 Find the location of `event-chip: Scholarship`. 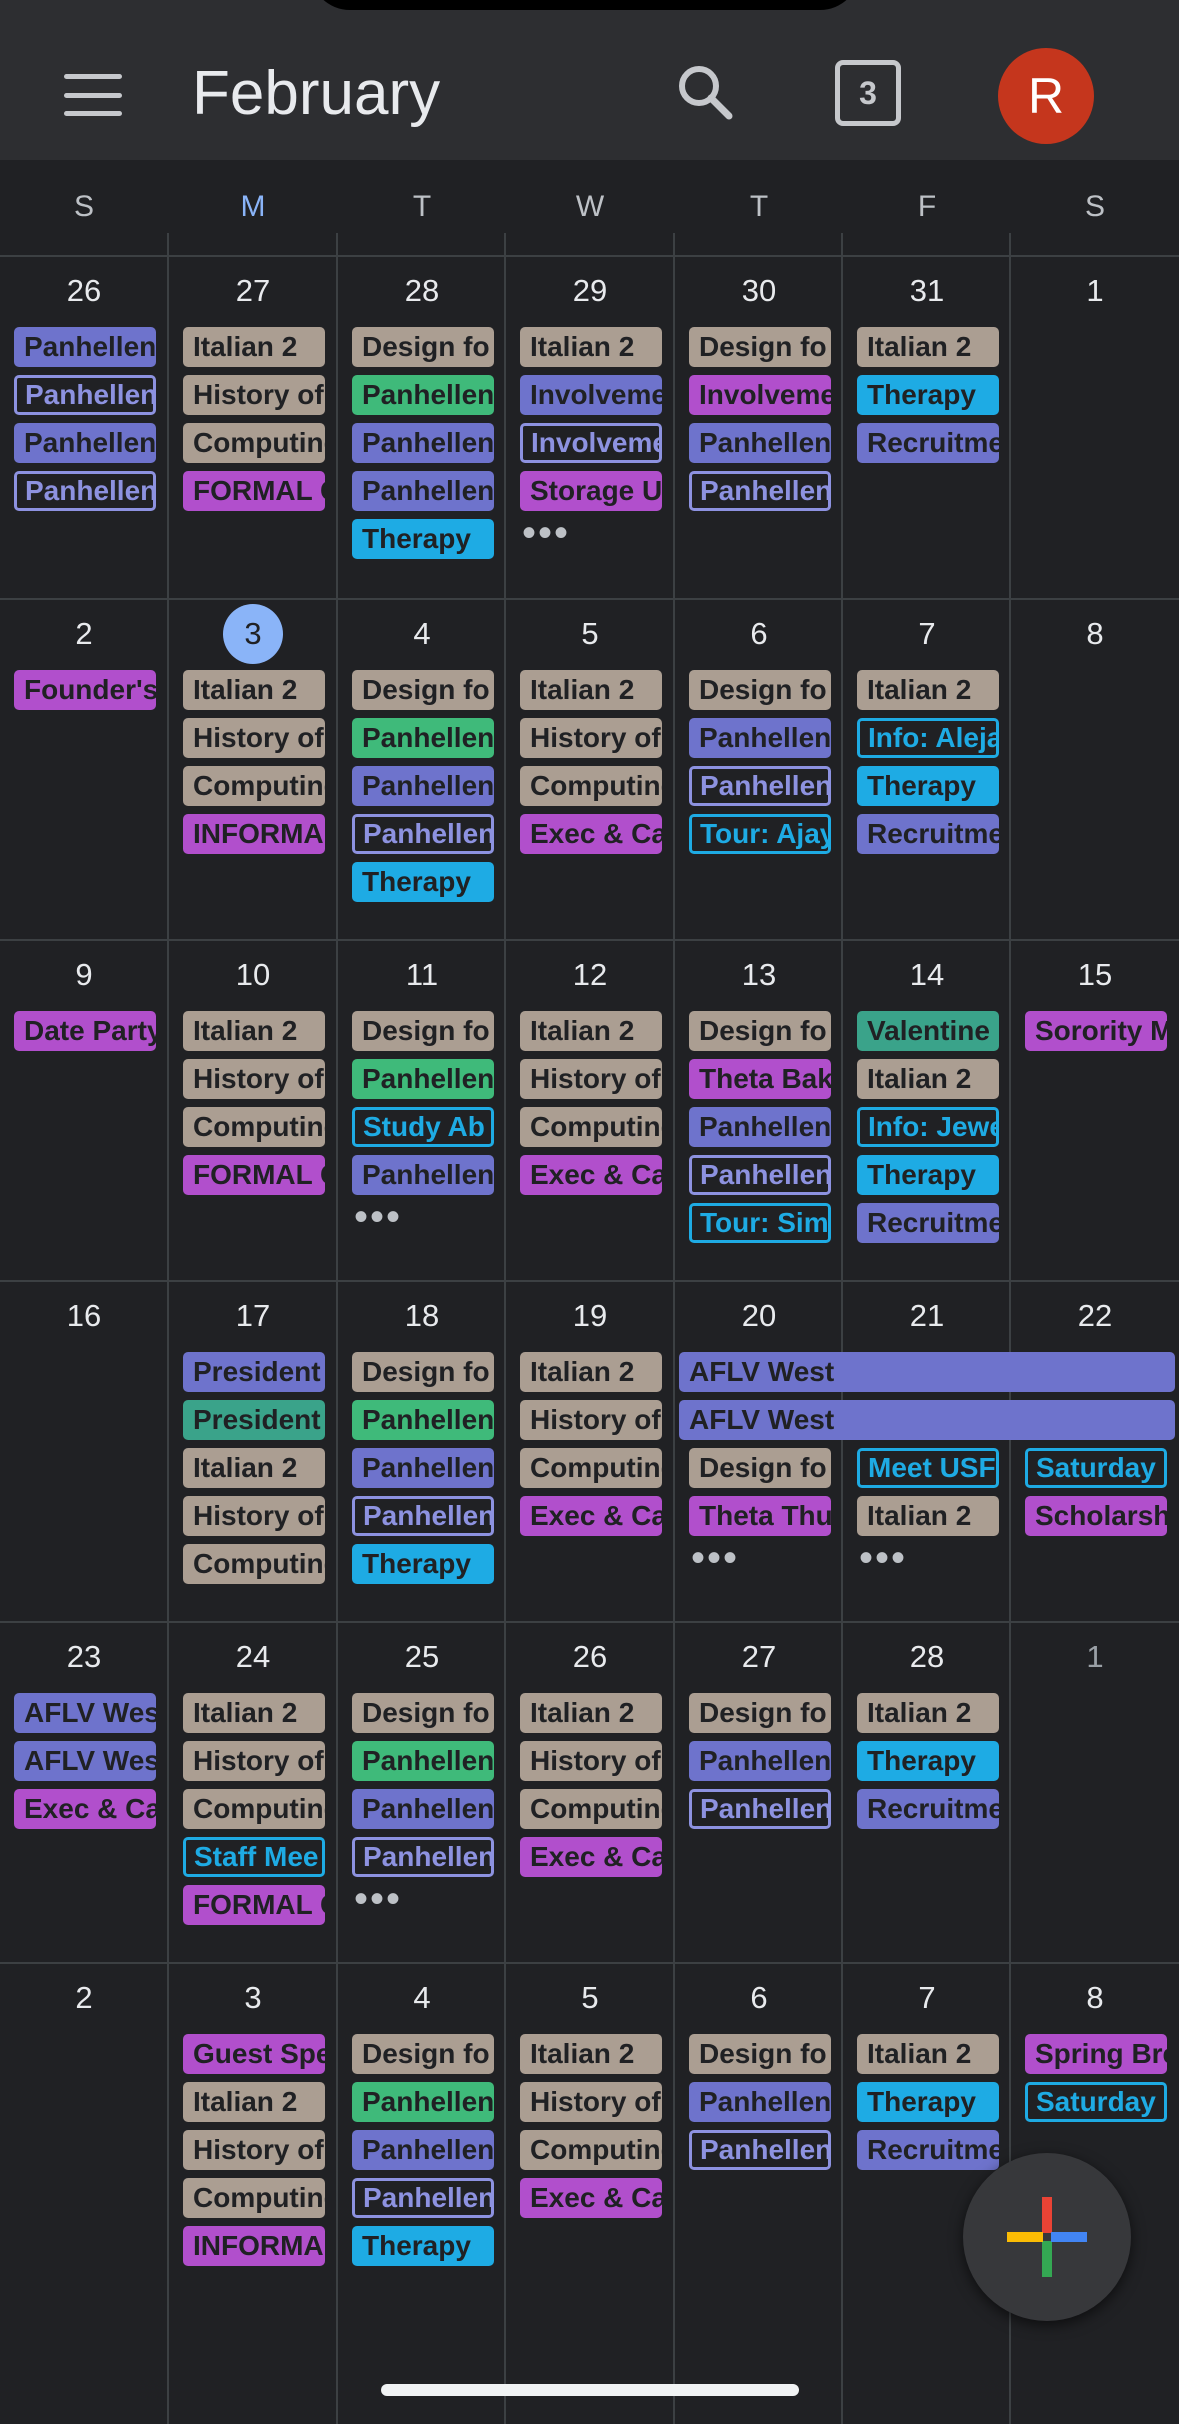

event-chip: Scholarship is located at coordinates (1096, 1516).